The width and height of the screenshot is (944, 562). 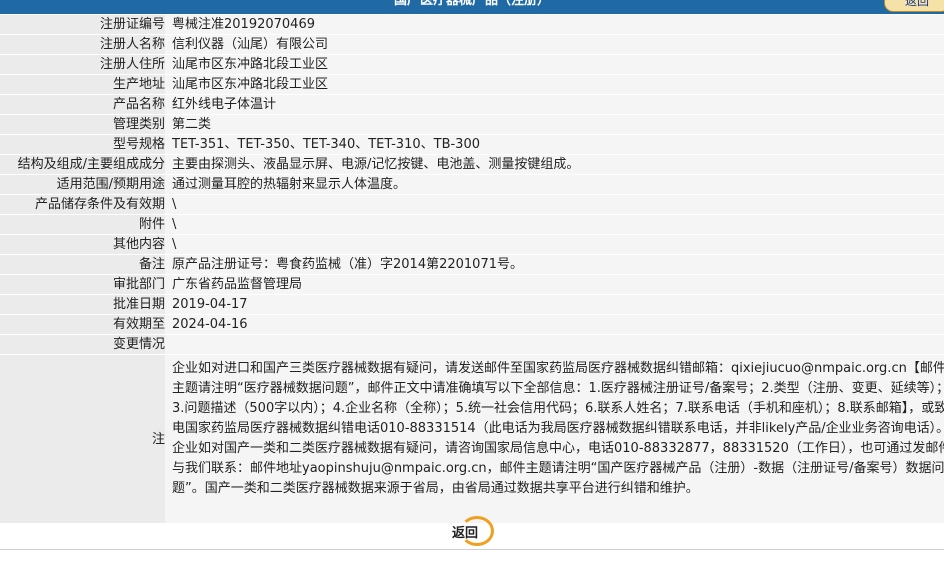 What do you see at coordinates (82, 439) in the screenshot?
I see `note-label: 注` at bounding box center [82, 439].